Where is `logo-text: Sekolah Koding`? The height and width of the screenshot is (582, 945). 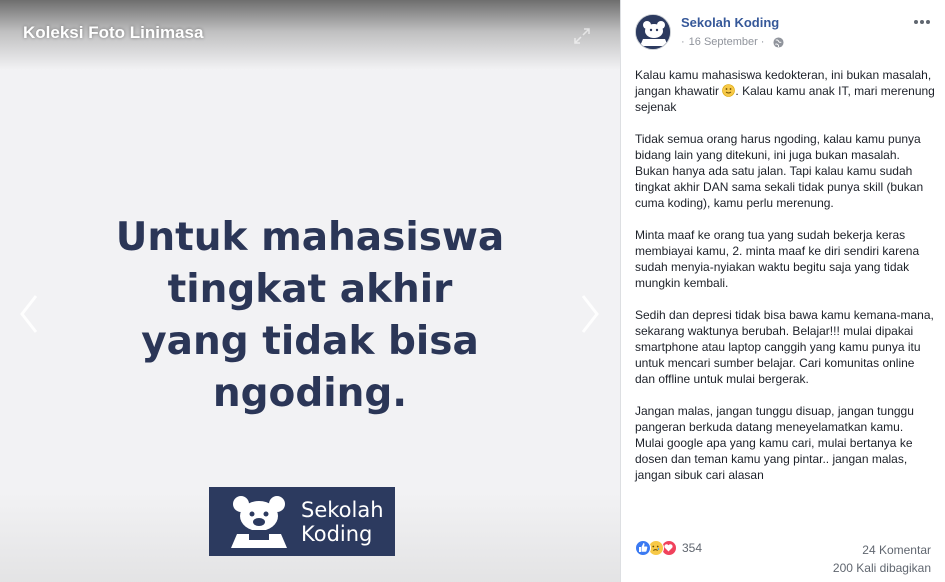 logo-text: Sekolah Koding is located at coordinates (342, 522).